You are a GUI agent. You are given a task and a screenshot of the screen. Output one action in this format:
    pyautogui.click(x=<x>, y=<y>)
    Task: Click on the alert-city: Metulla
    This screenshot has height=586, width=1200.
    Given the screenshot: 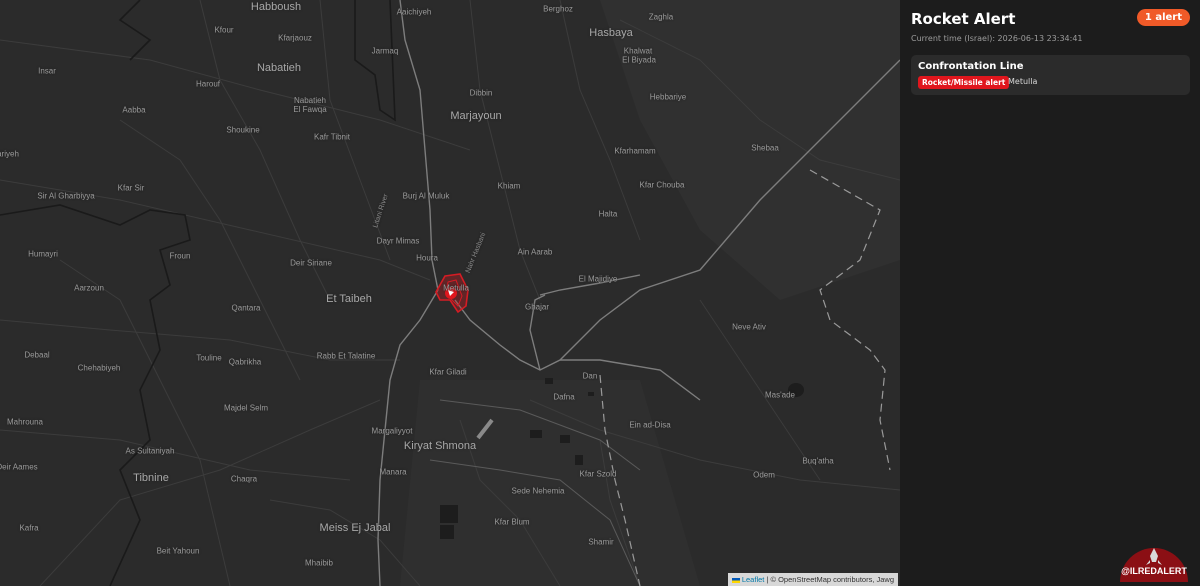 What is the action you would take?
    pyautogui.click(x=1023, y=81)
    